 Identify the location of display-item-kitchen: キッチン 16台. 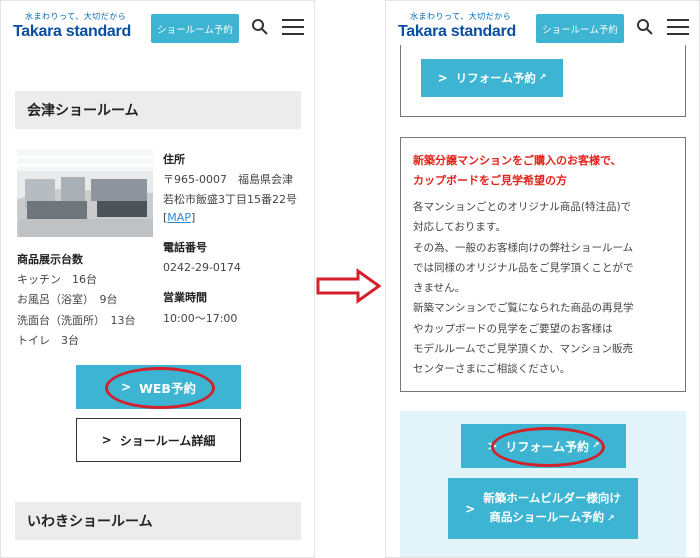
(57, 279).